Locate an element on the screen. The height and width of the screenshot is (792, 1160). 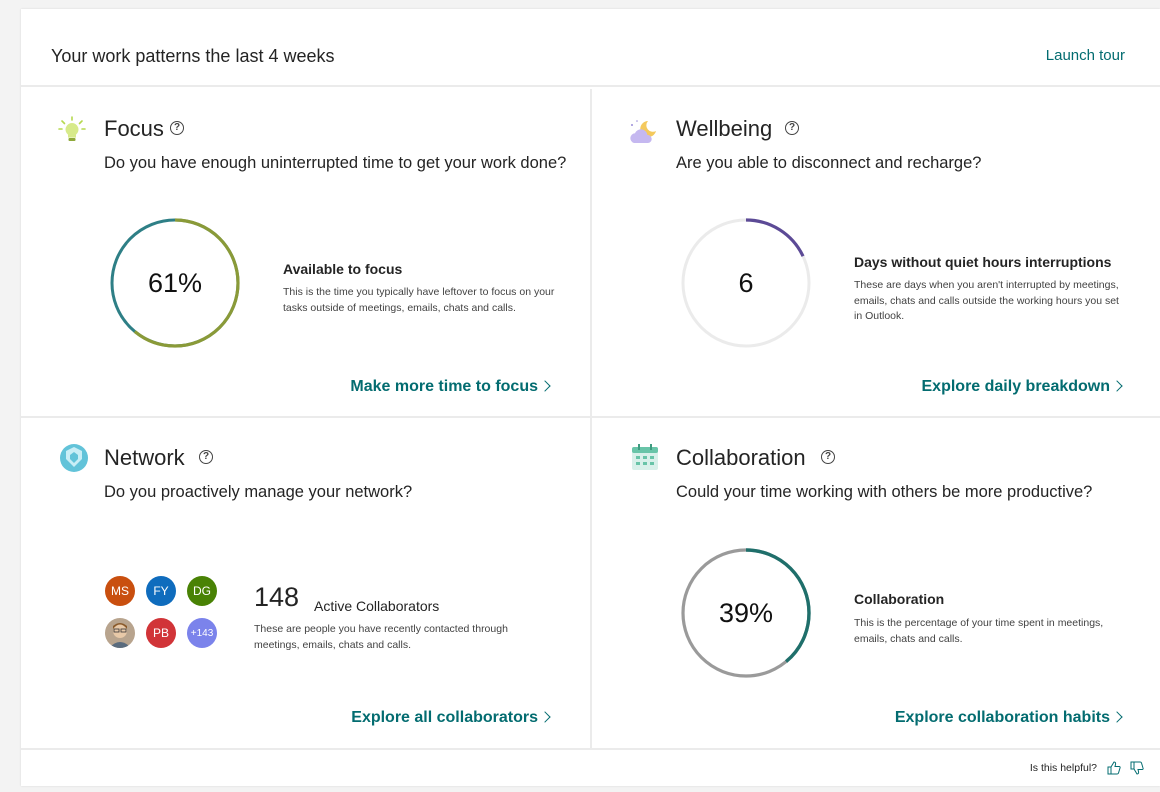
lightbulb-icon is located at coordinates (72, 128).